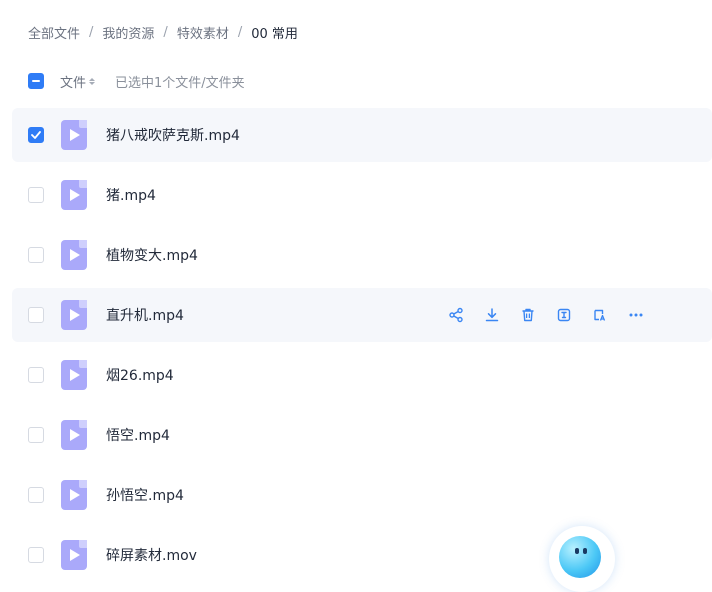  Describe the element at coordinates (362, 135) in the screenshot. I see `file-row: 猪八戒吹萨克斯.mp4` at that location.